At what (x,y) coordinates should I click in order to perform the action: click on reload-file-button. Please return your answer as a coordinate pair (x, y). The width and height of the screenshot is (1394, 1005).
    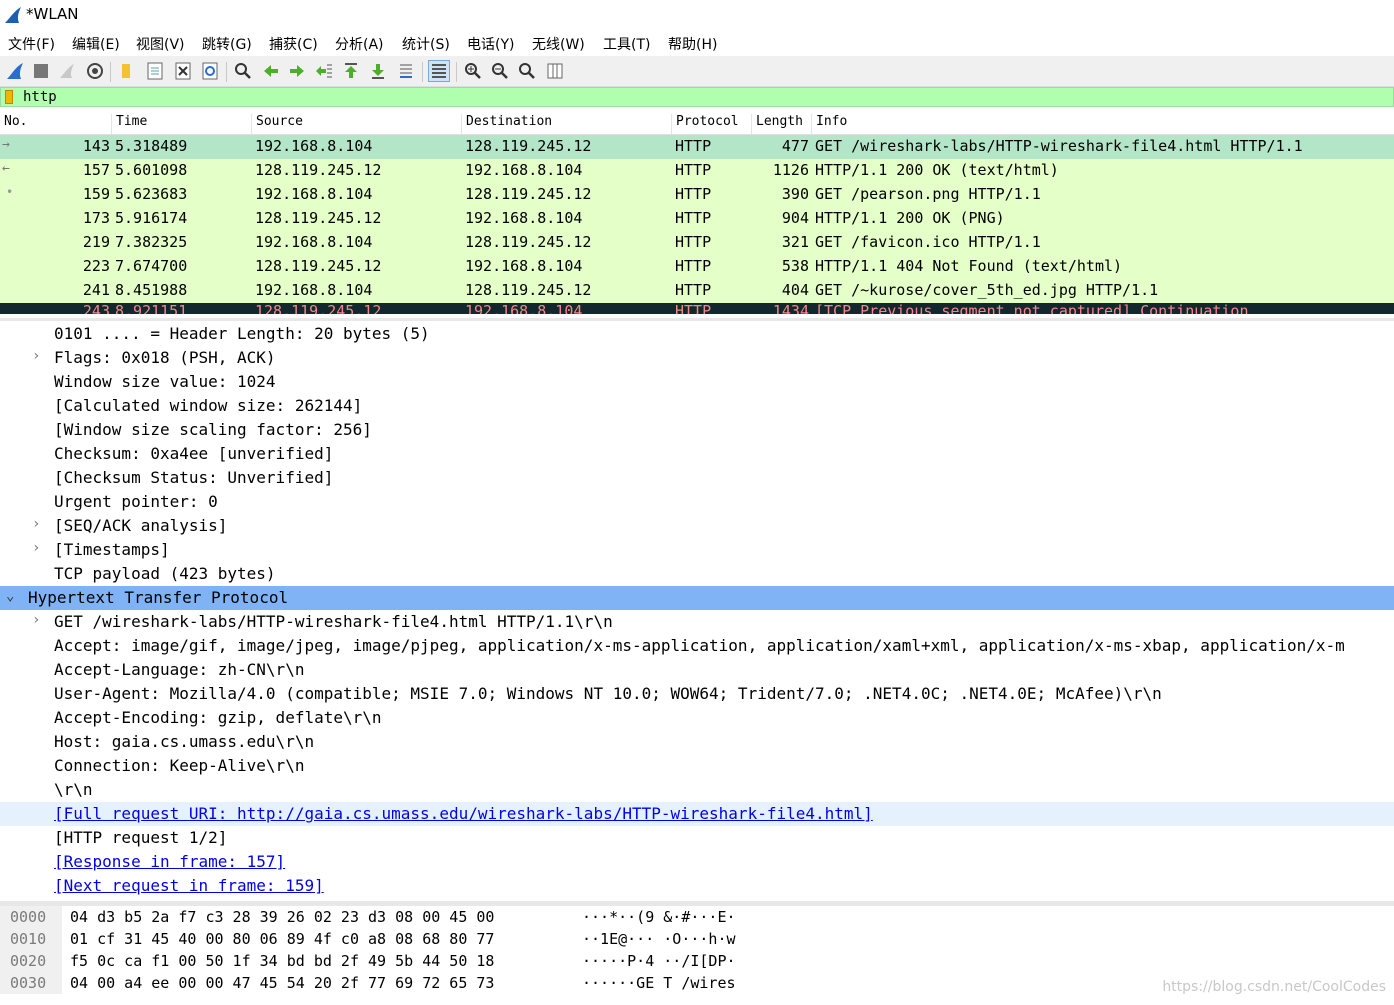
    Looking at the image, I should click on (210, 71).